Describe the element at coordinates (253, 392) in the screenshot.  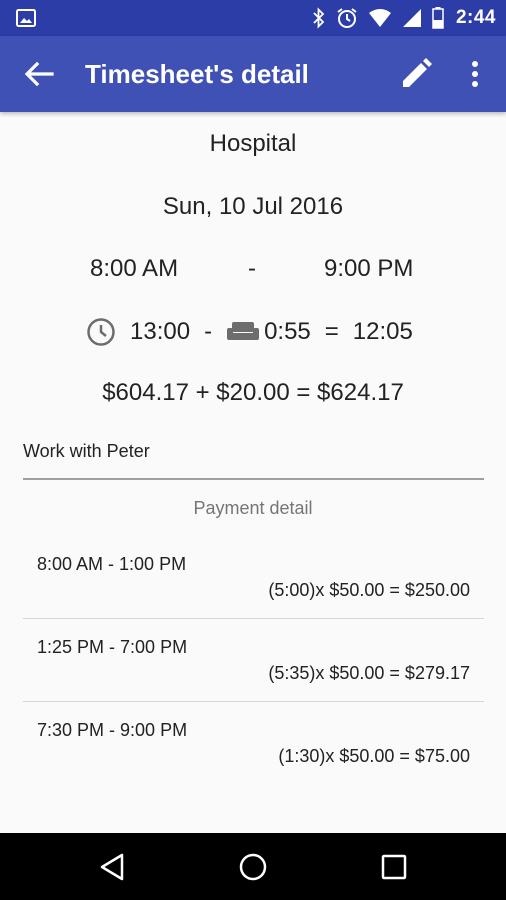
I see `amount-summary: $604.17 + $20.00 = $624.17` at that location.